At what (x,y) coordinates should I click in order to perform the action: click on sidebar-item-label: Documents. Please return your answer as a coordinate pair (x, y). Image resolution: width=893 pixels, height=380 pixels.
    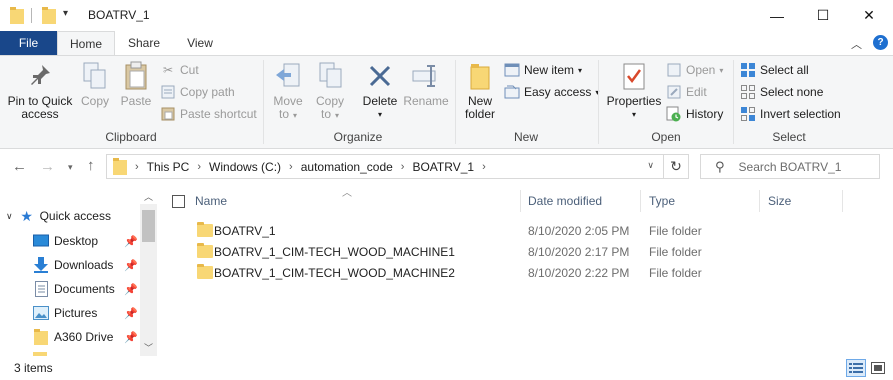
    Looking at the image, I should click on (84, 289).